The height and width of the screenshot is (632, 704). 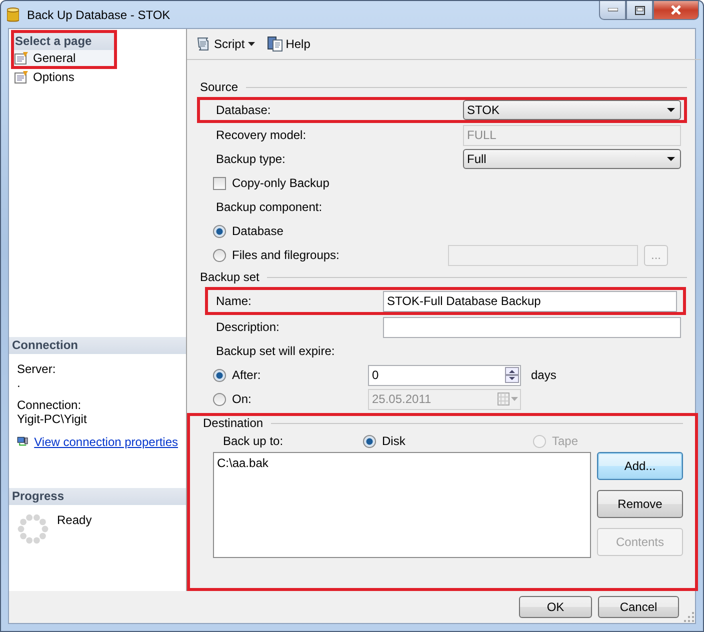 I want to click on progress-status: Ready, so click(x=74, y=520).